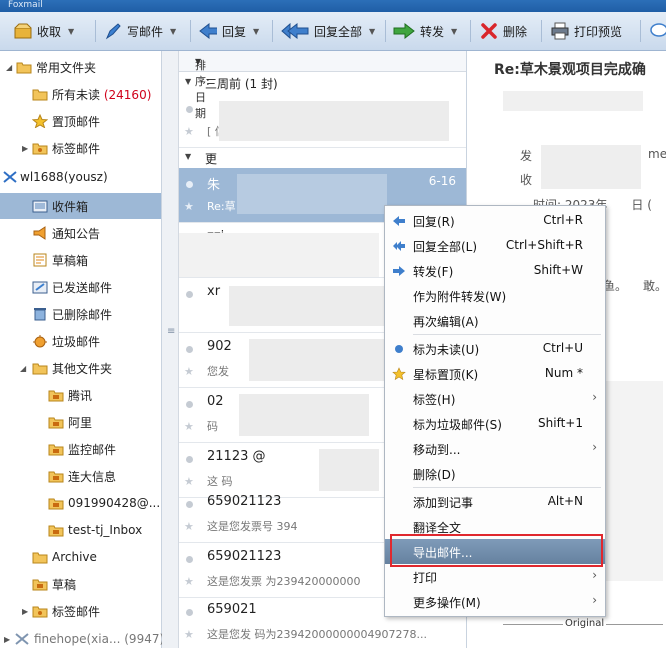 This screenshot has width=666, height=650. What do you see at coordinates (80, 94) in the screenshot?
I see `folder-all-unread: 所有未读 (24160)` at bounding box center [80, 94].